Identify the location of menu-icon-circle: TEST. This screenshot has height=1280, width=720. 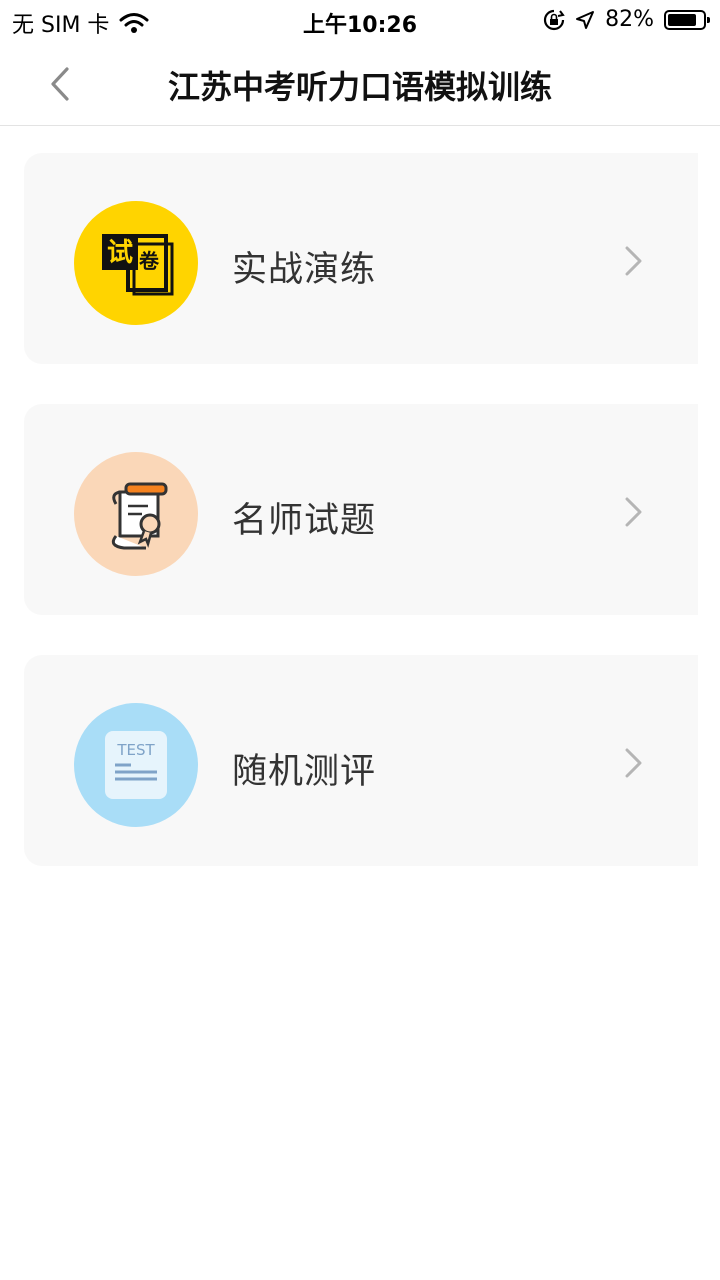
(136, 765).